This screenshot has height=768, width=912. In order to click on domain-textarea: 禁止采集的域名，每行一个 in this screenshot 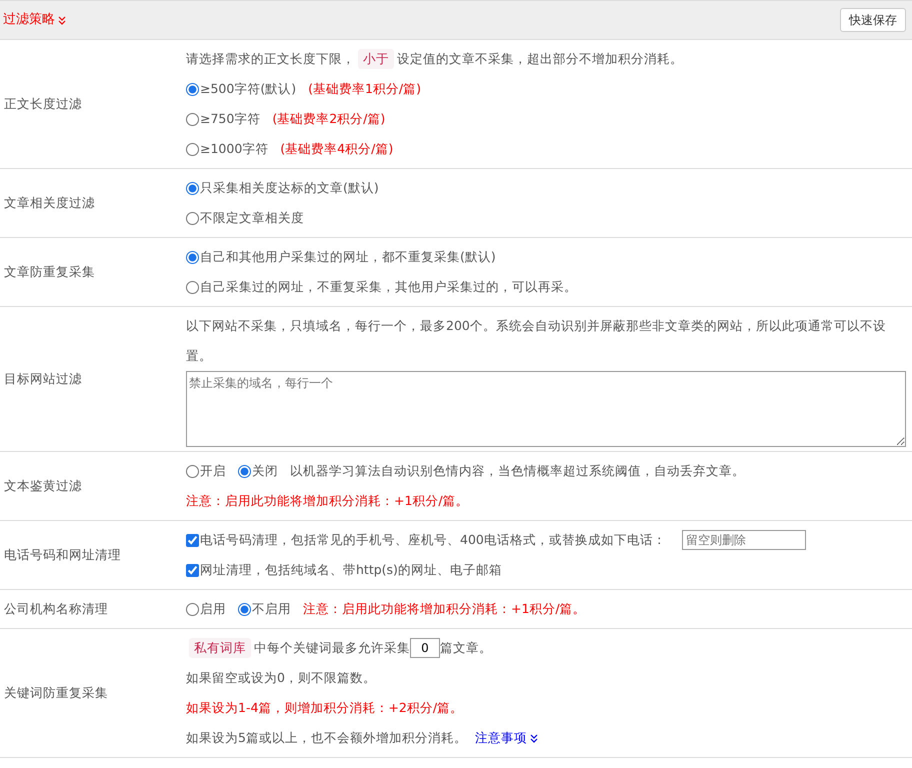, I will do `click(546, 409)`.